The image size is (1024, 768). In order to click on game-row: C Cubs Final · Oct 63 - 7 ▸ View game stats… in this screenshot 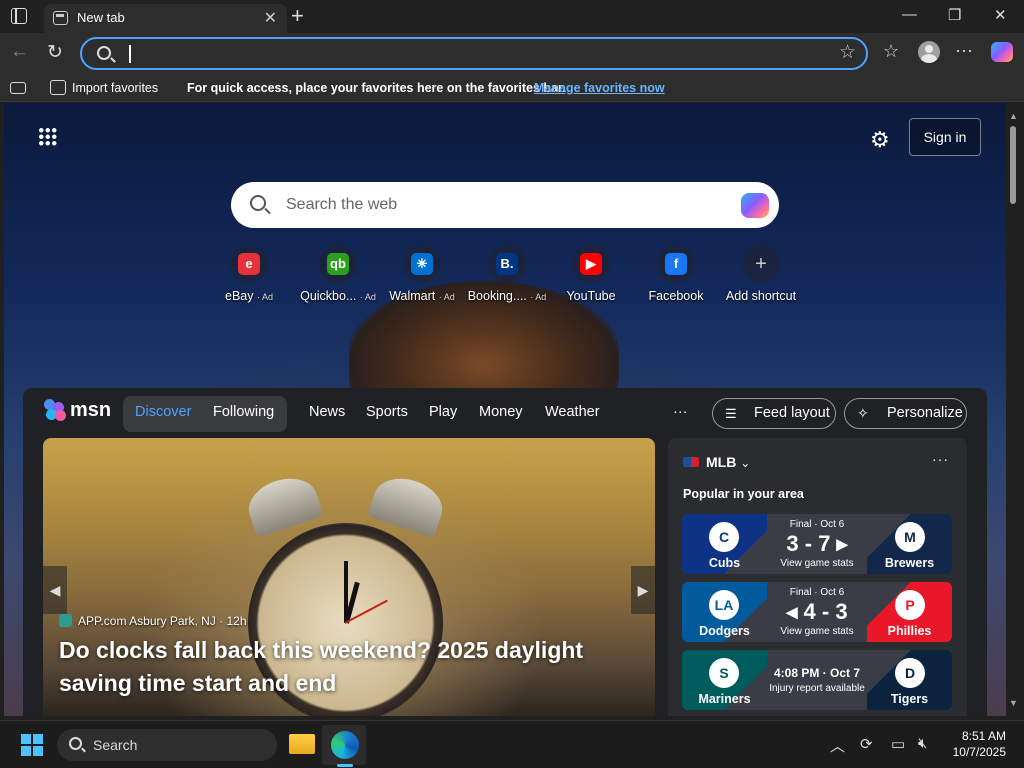, I will do `click(817, 544)`.